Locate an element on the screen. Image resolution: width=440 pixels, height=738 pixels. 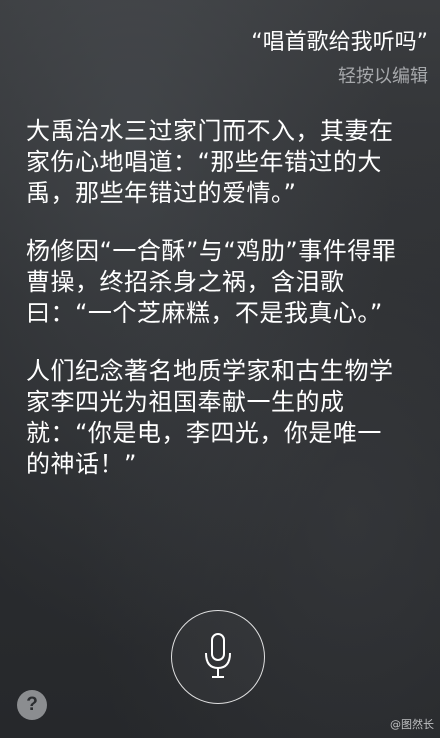
question-mark-icon: ? is located at coordinates (32, 704).